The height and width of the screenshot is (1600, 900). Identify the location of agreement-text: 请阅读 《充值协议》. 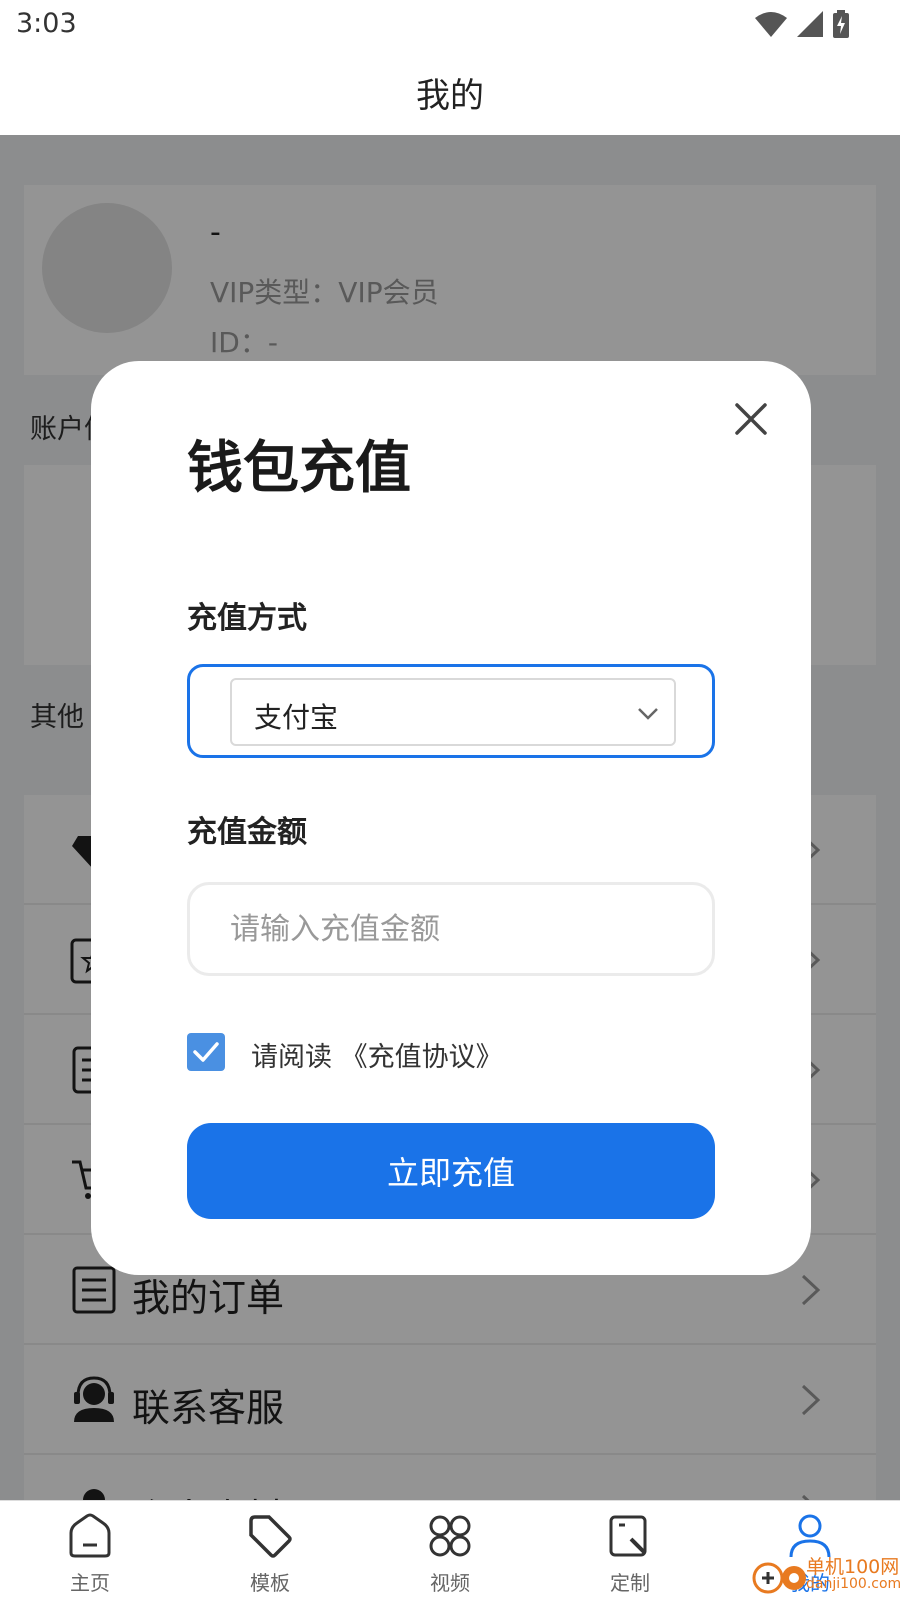
(377, 1054).